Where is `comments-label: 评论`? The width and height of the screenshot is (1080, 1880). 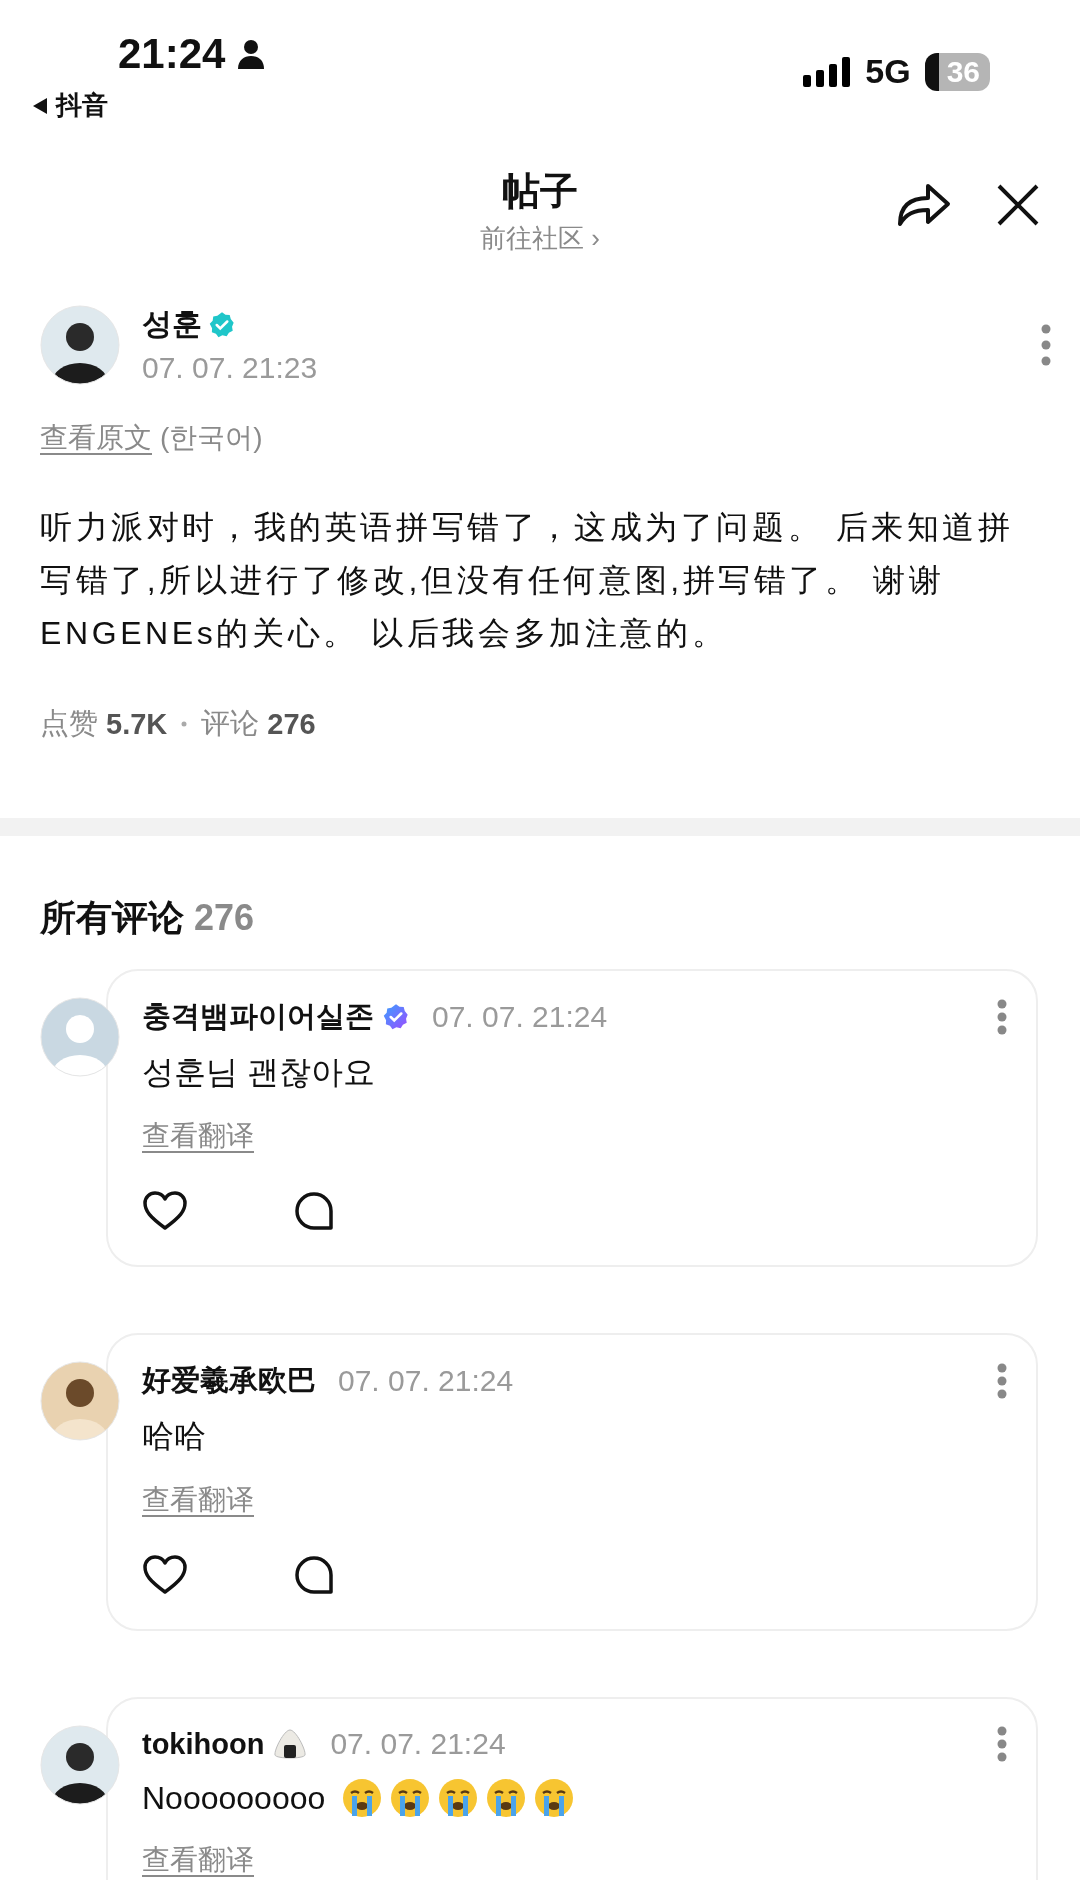 comments-label: 评论 is located at coordinates (230, 723).